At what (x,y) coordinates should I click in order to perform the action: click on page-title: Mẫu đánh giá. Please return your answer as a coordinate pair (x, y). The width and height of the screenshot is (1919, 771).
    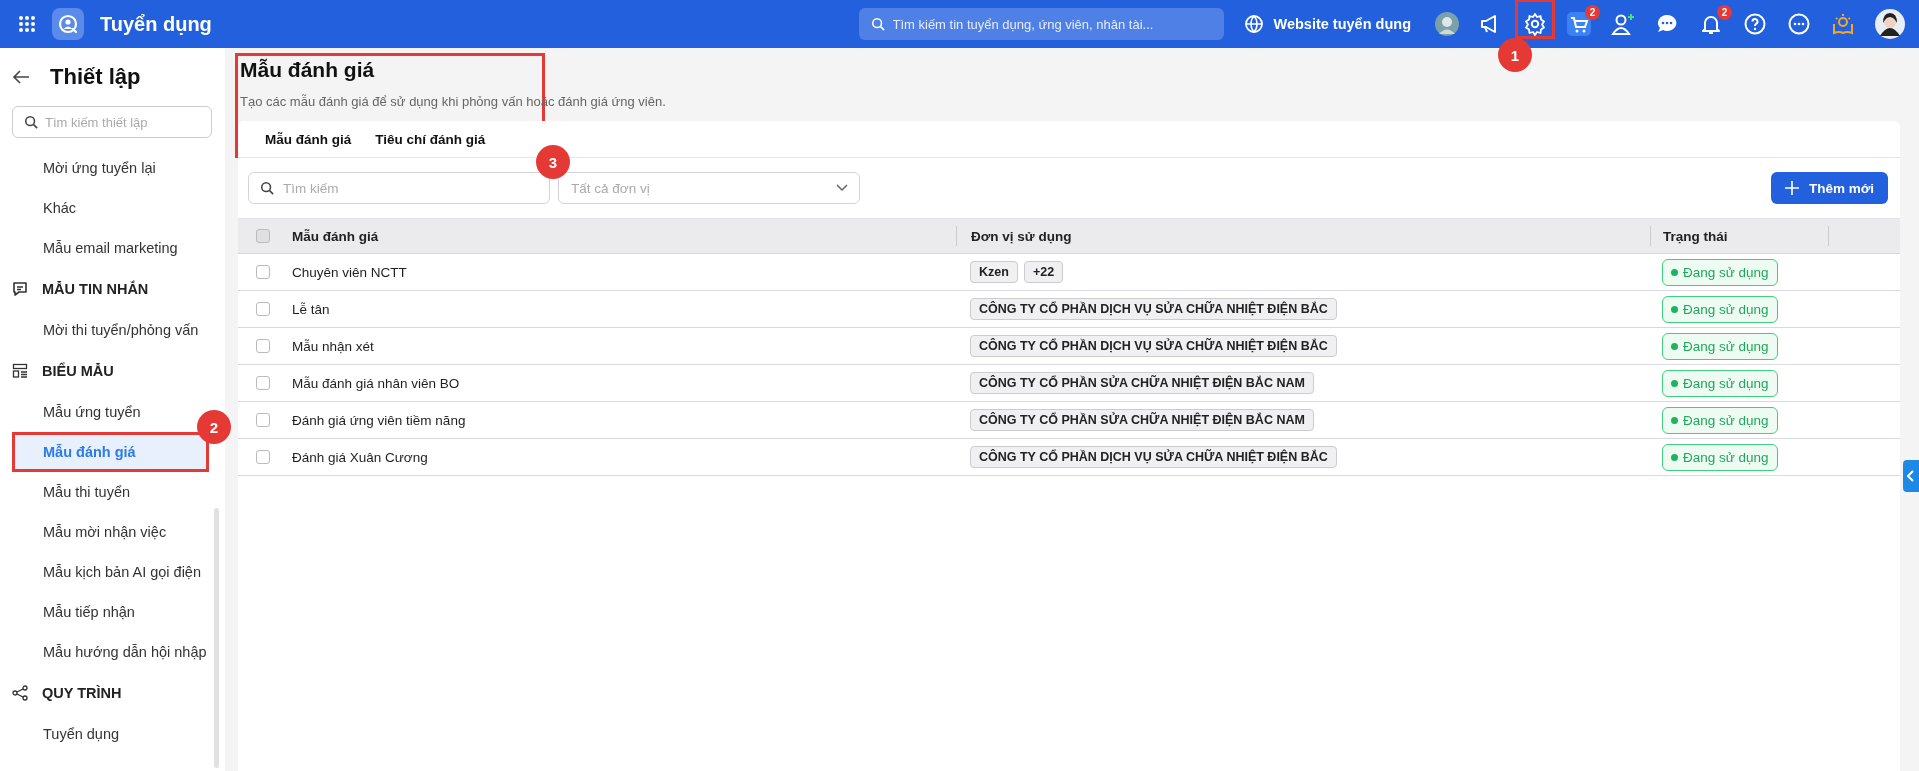
    Looking at the image, I should click on (308, 70).